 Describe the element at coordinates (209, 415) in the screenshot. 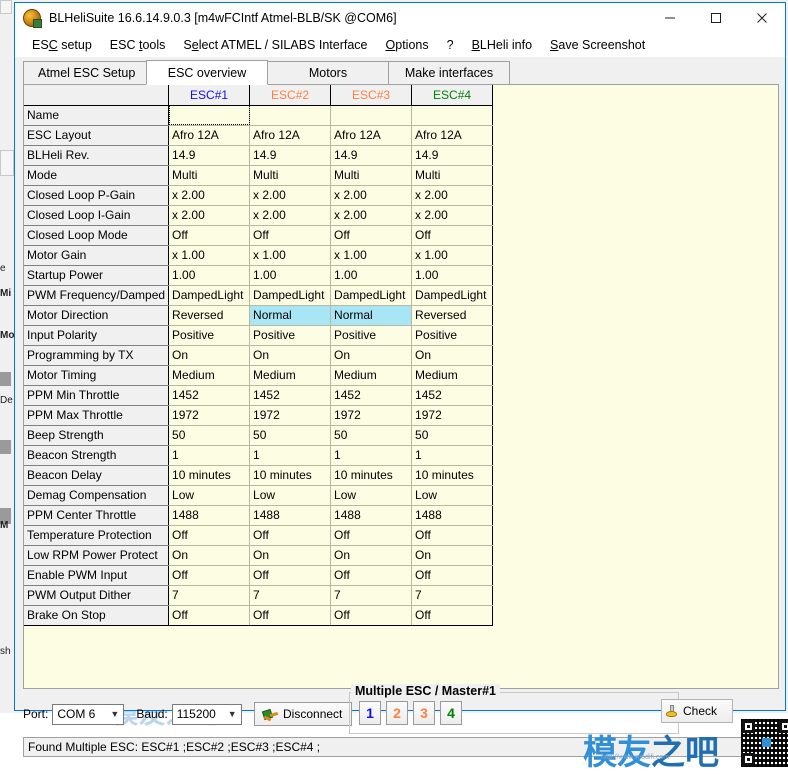

I see `cell-1: 1972` at that location.